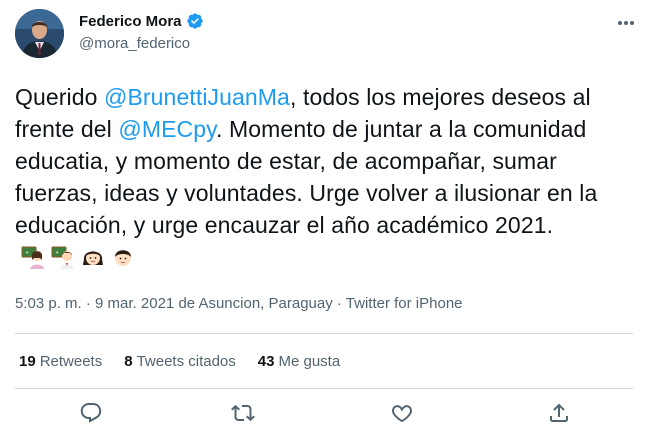  Describe the element at coordinates (60, 97) in the screenshot. I see `tweet-text-segment: Querido` at that location.